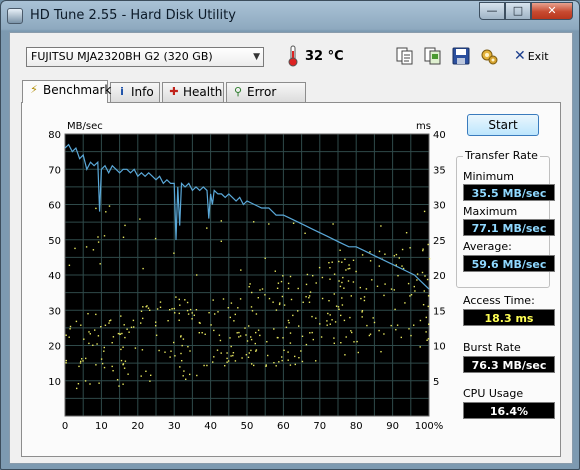 The width and height of the screenshot is (580, 470). I want to click on drive-select: FUJITSU MJA2320BH G2 (320 GB) ▼, so click(145, 57).